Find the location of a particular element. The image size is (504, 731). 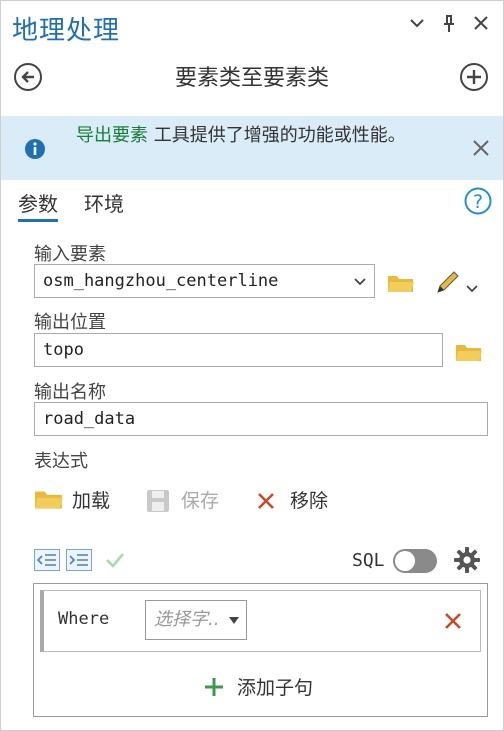

expression-label: 表达式 is located at coordinates (61, 461).